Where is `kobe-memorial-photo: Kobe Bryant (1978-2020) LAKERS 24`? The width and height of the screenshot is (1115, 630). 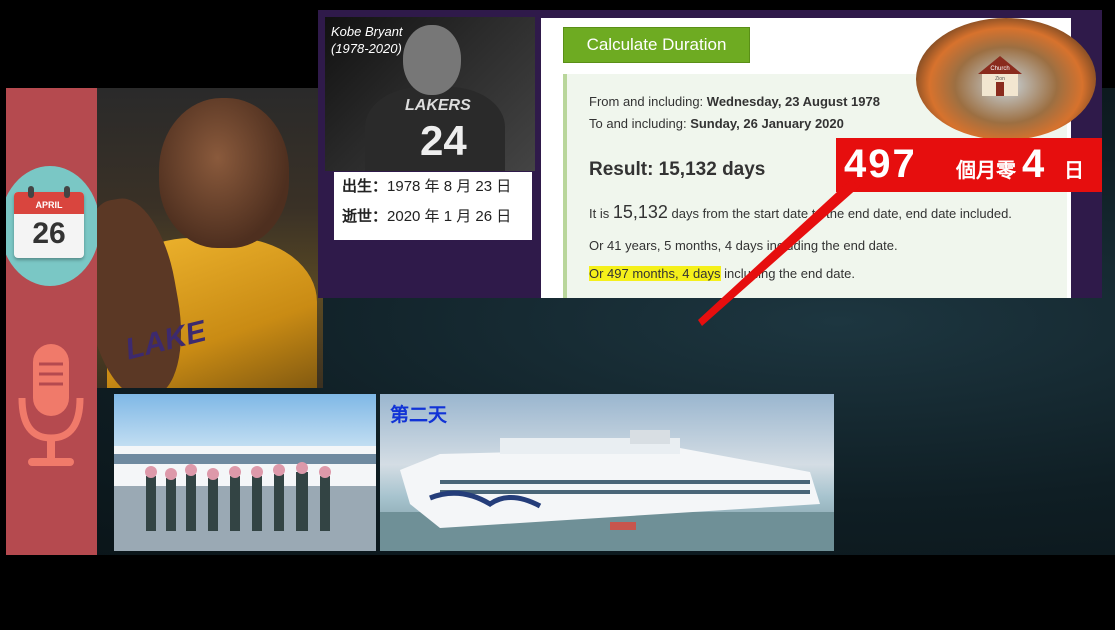 kobe-memorial-photo: Kobe Bryant (1978-2020) LAKERS 24 is located at coordinates (430, 94).